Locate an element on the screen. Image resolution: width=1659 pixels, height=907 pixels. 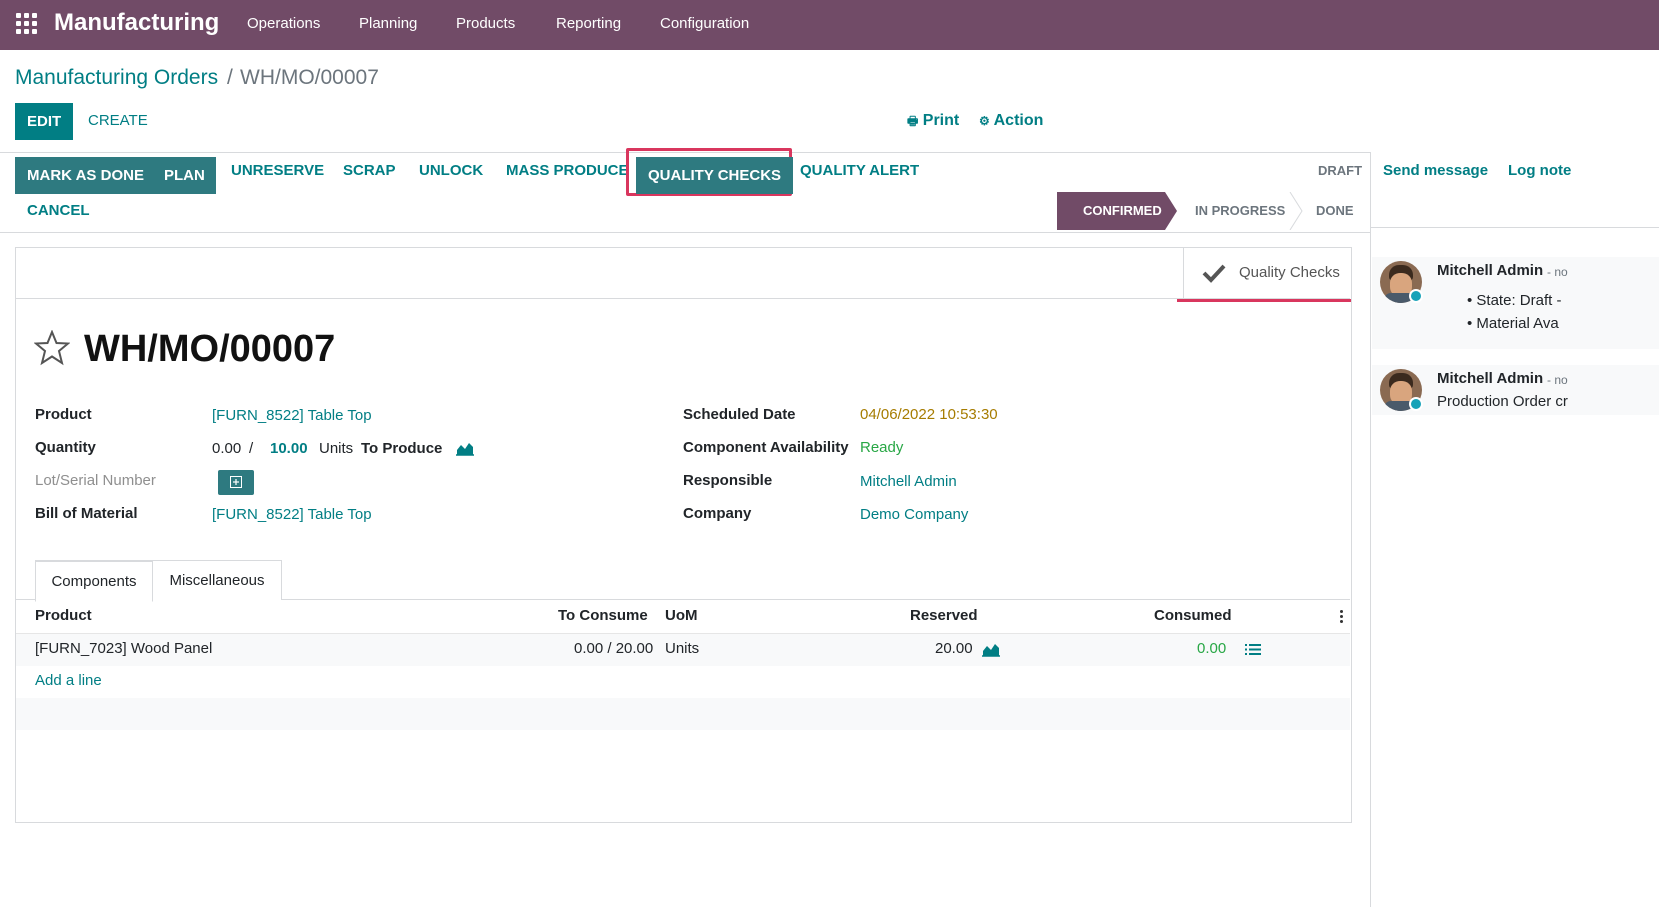
bom-label: Bill of Material is located at coordinates (86, 513).